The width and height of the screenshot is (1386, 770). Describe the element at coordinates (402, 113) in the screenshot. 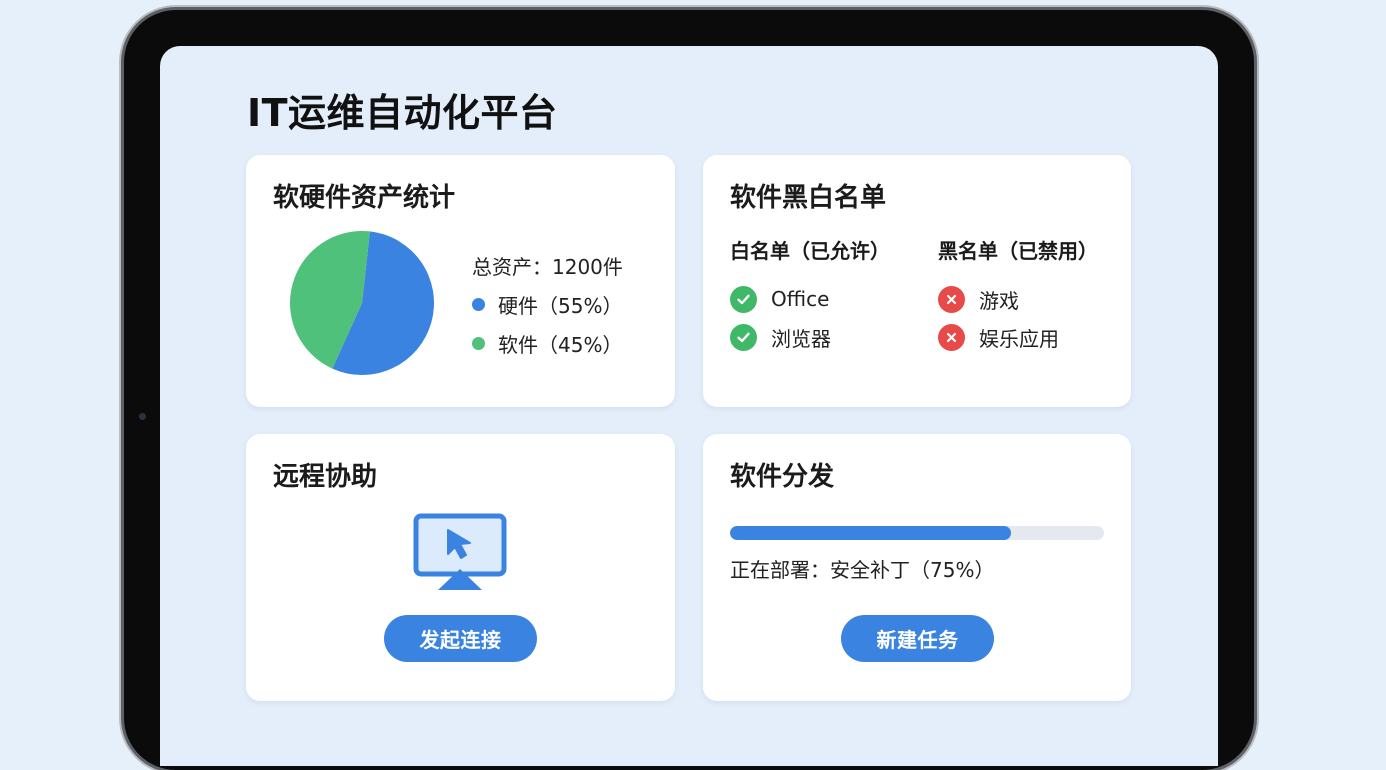

I see `page-title: IT运维自动化平台` at that location.